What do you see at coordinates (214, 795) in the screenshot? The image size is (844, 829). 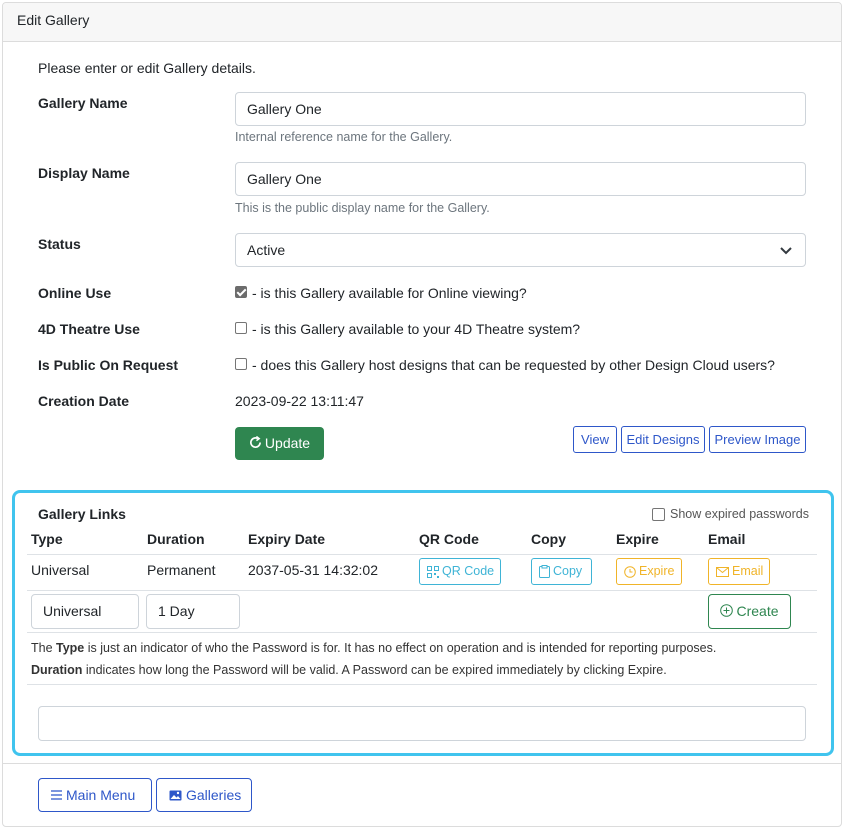 I see `galleries-label: Galleries` at bounding box center [214, 795].